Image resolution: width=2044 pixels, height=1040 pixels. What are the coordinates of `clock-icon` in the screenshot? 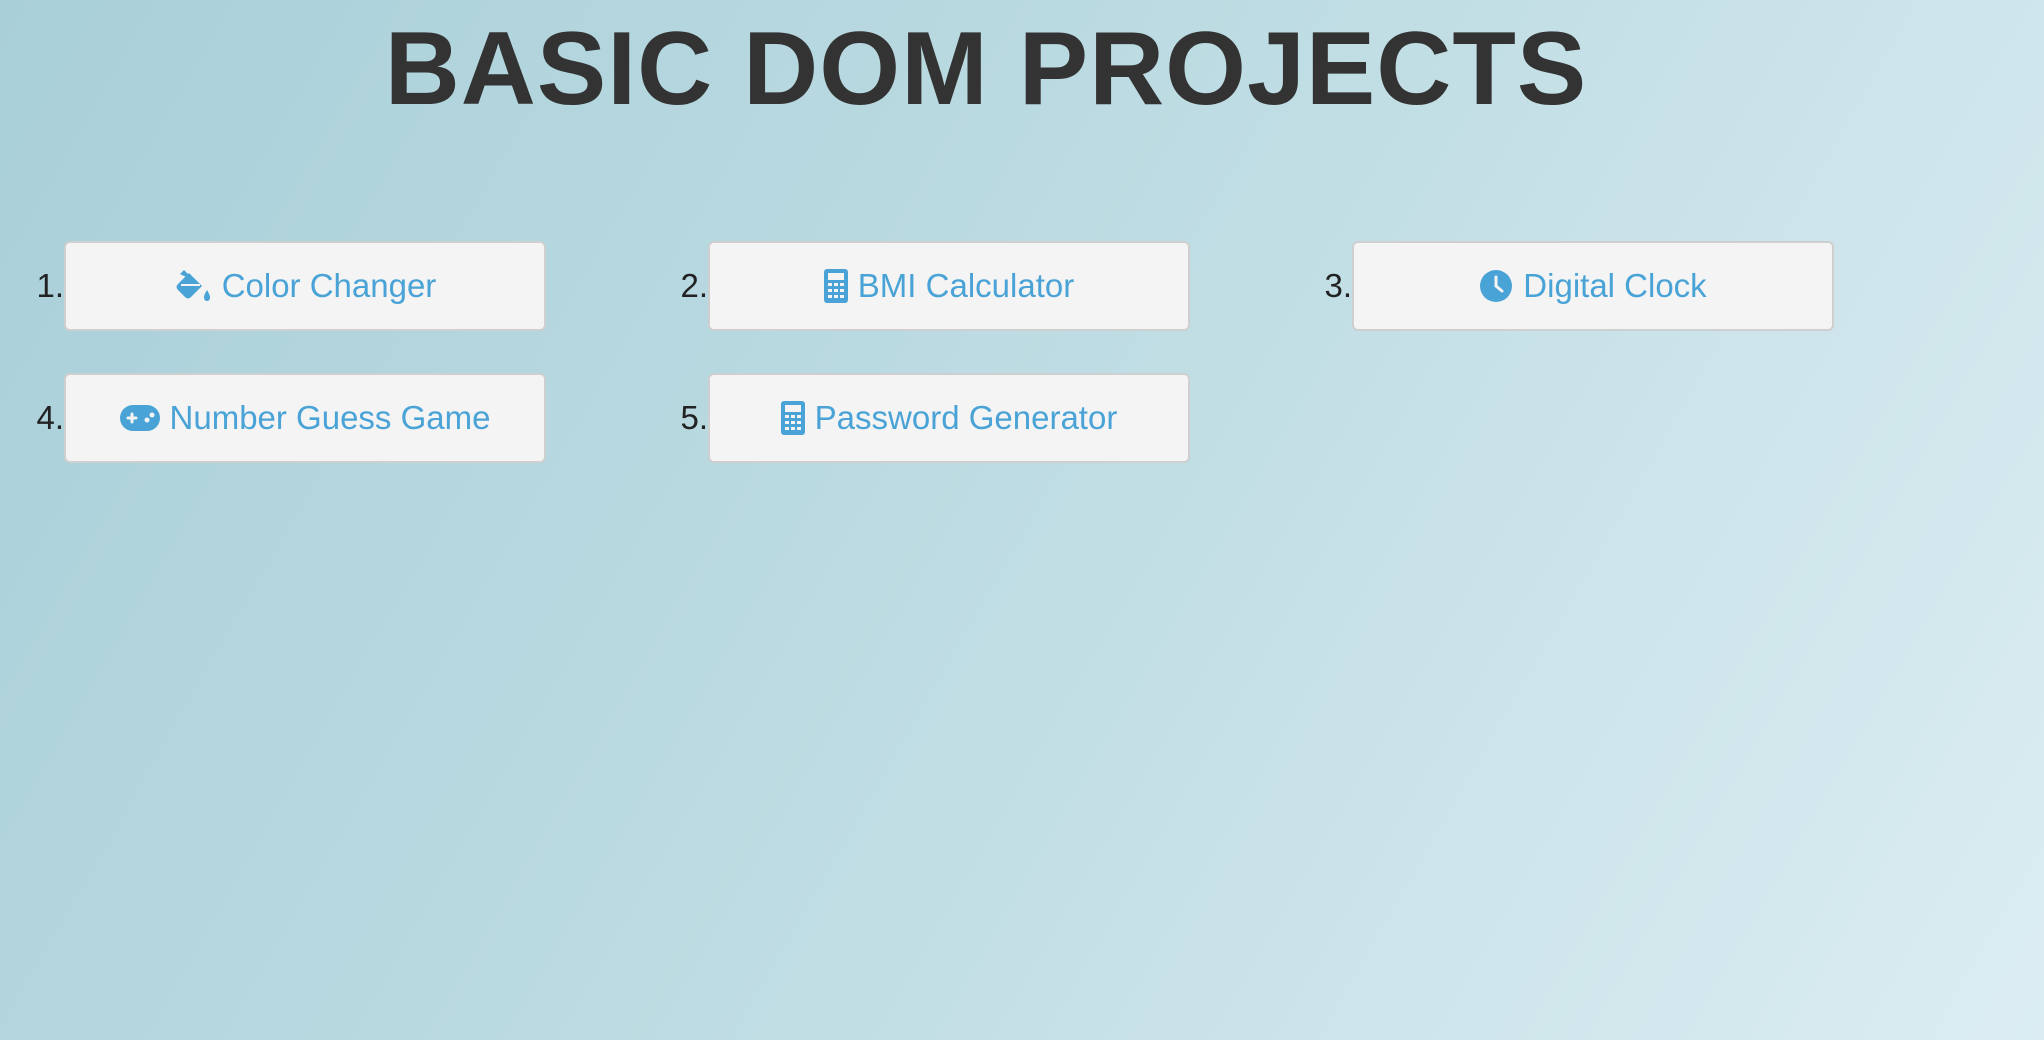 It's located at (1496, 286).